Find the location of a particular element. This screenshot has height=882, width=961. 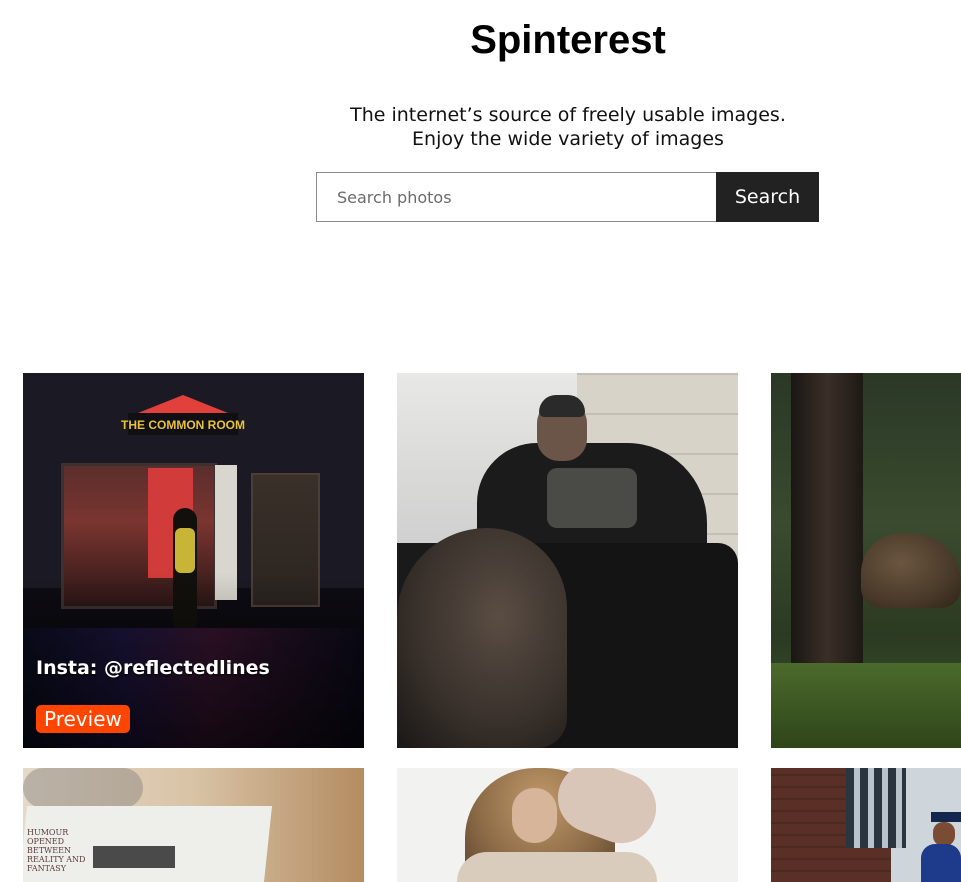

bear is located at coordinates (911, 570).